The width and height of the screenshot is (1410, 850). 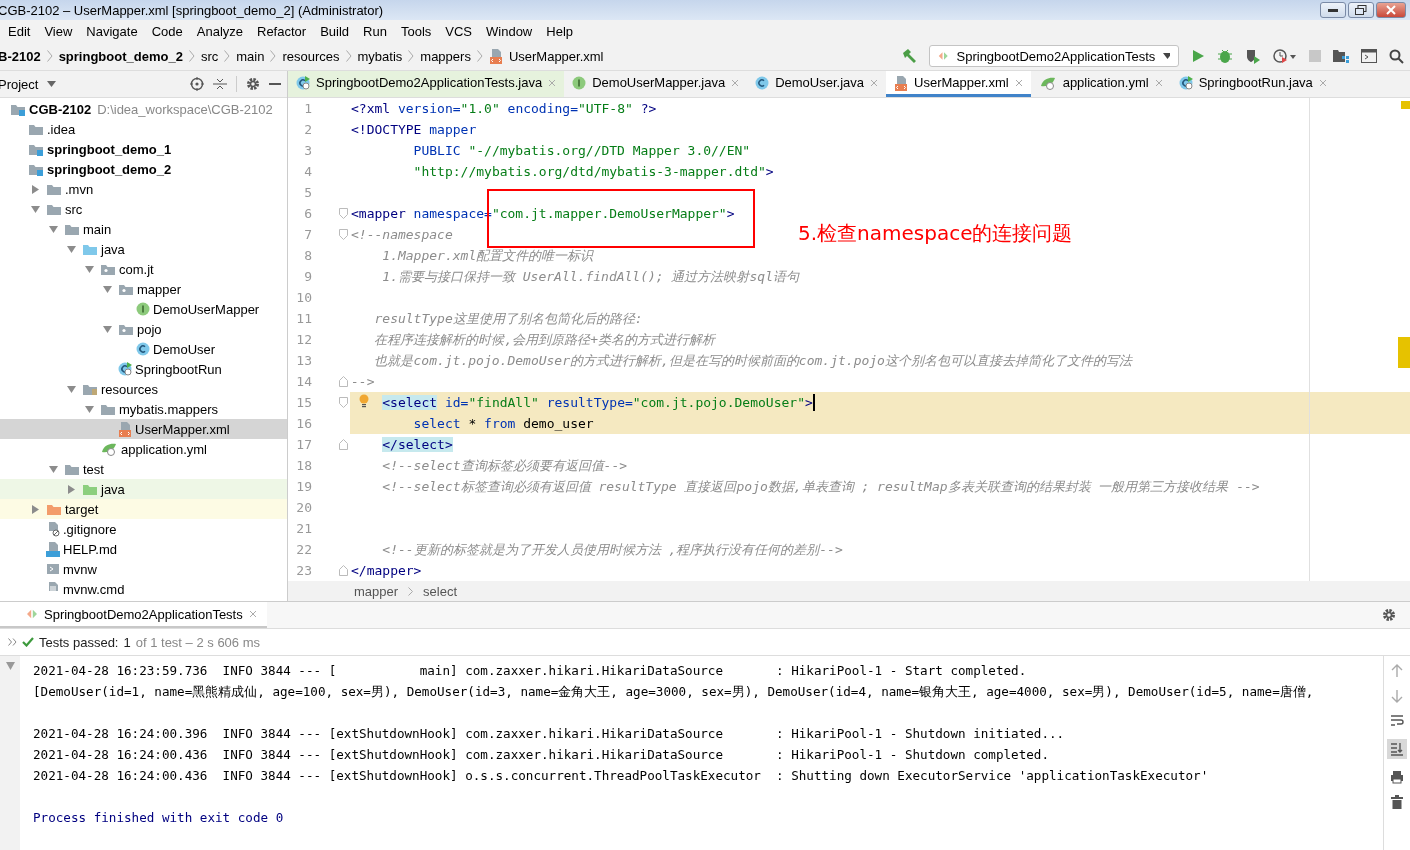 I want to click on tree-item-label: CGB-2102, so click(x=60, y=109).